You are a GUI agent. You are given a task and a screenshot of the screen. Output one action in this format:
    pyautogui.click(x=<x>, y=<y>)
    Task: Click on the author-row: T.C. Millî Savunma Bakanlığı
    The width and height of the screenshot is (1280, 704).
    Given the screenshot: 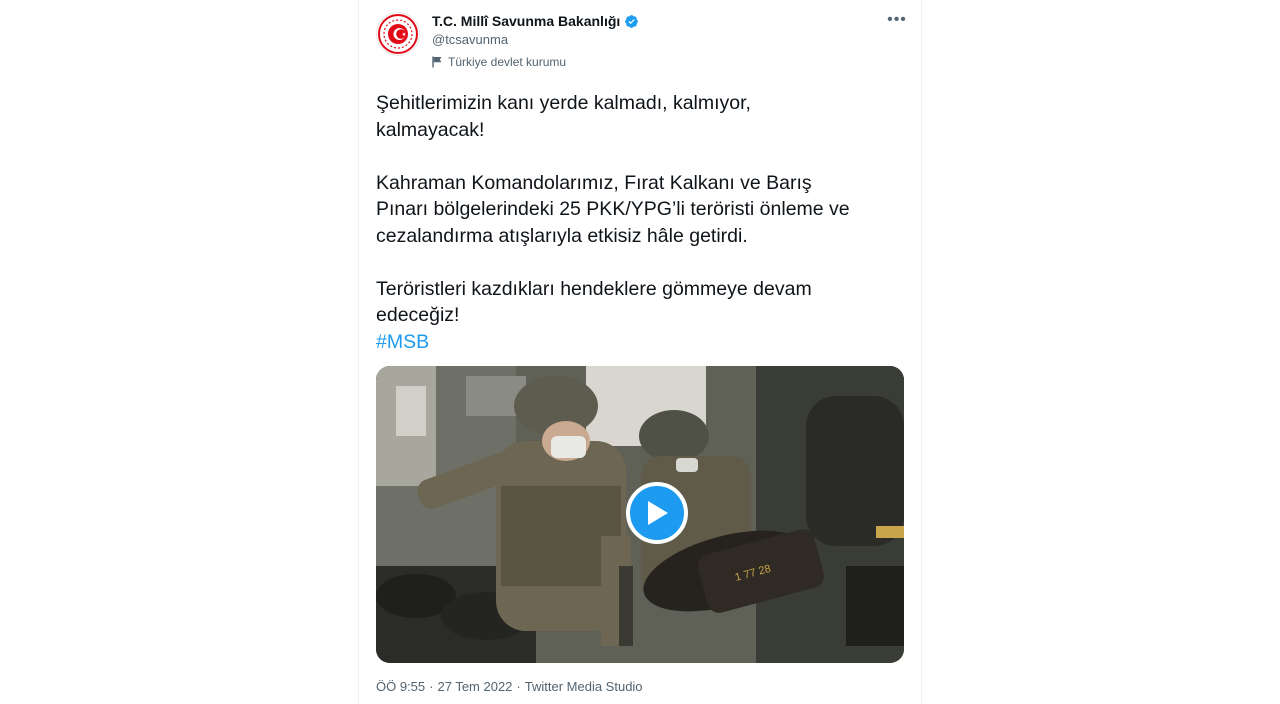 What is the action you would take?
    pyautogui.click(x=535, y=21)
    